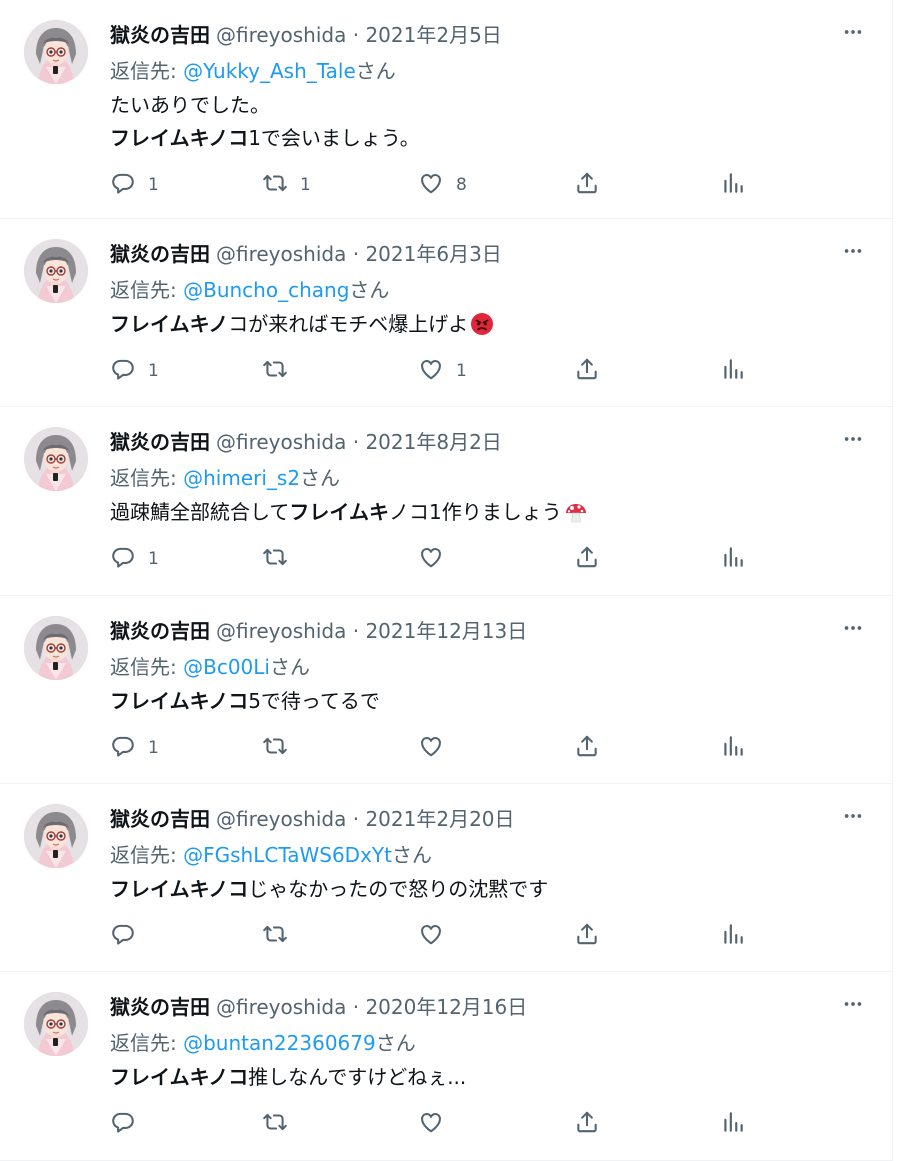 This screenshot has width=903, height=1161. Describe the element at coordinates (439, 819) in the screenshot. I see `tweet-date: 2021年2月20日` at that location.